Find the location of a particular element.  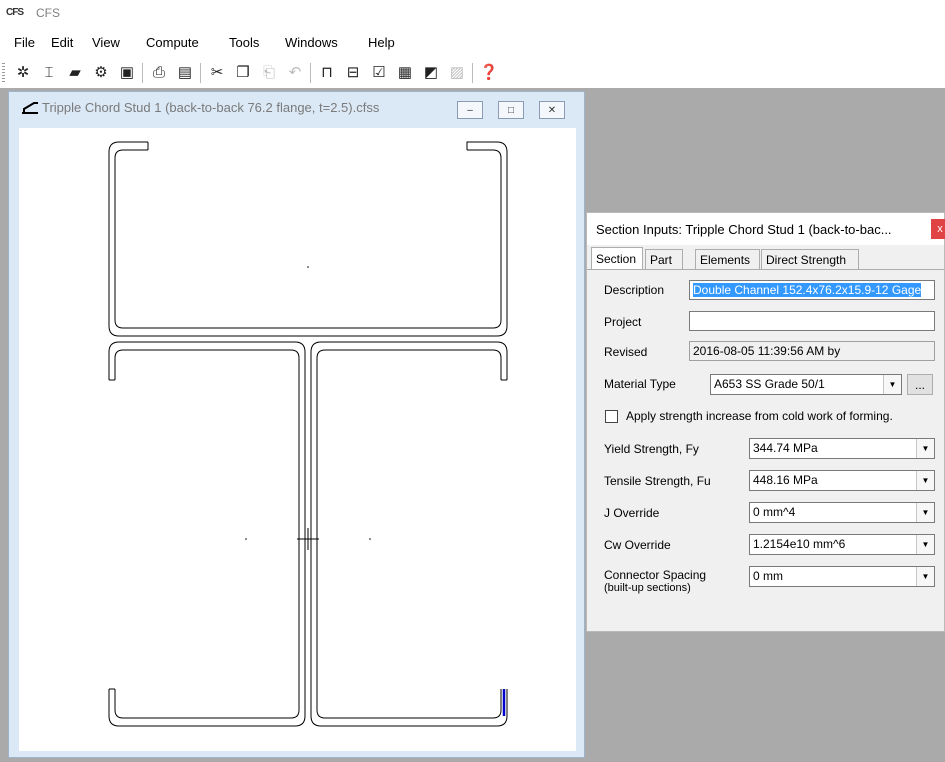

chart-icon: ▨ is located at coordinates (457, 72).